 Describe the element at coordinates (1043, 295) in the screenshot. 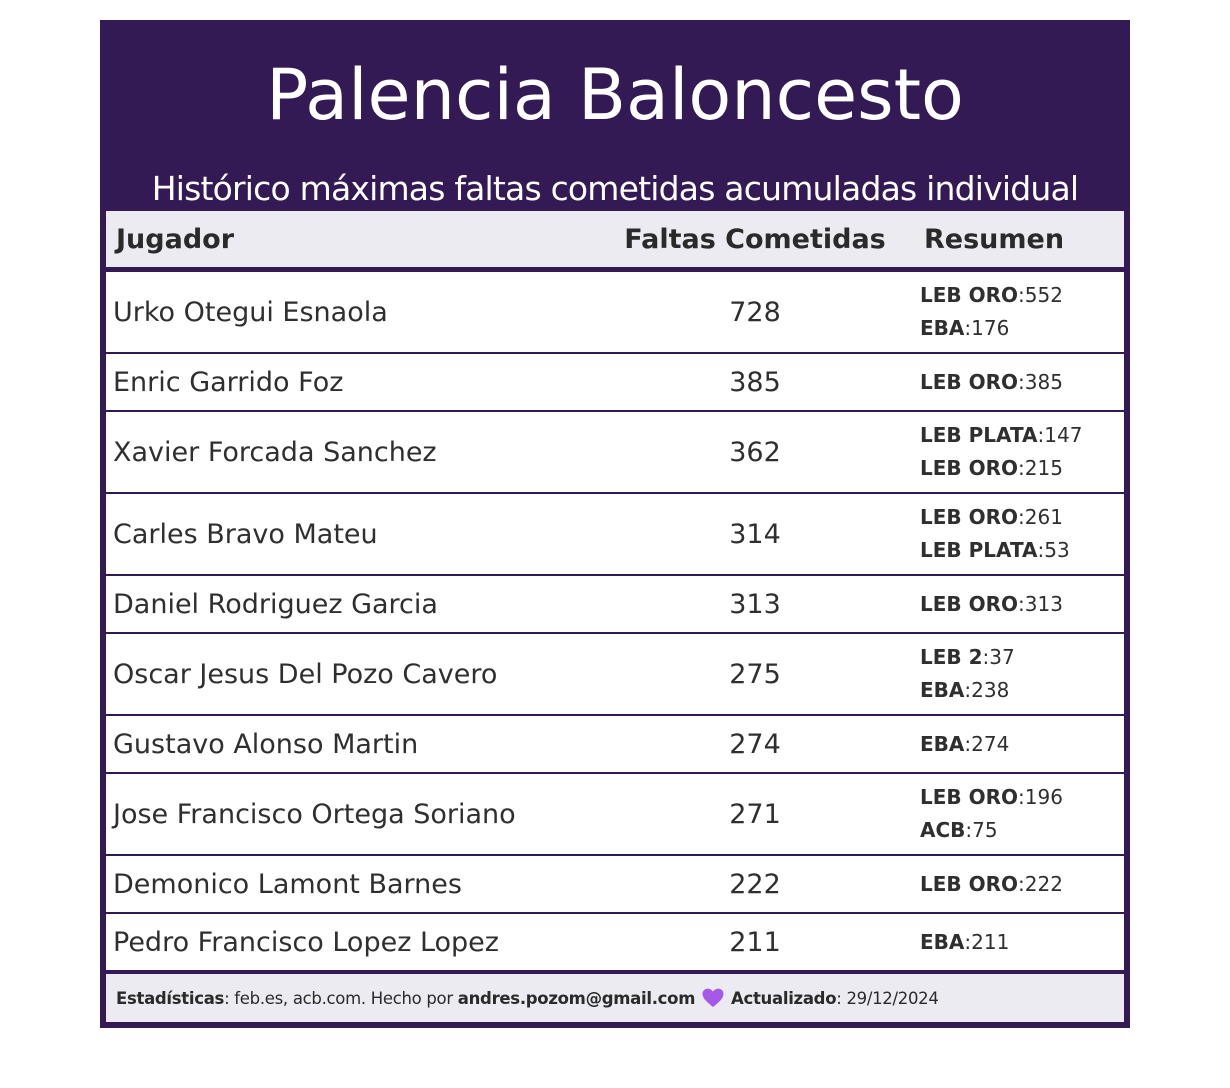

I see `league-fouls: 552` at that location.